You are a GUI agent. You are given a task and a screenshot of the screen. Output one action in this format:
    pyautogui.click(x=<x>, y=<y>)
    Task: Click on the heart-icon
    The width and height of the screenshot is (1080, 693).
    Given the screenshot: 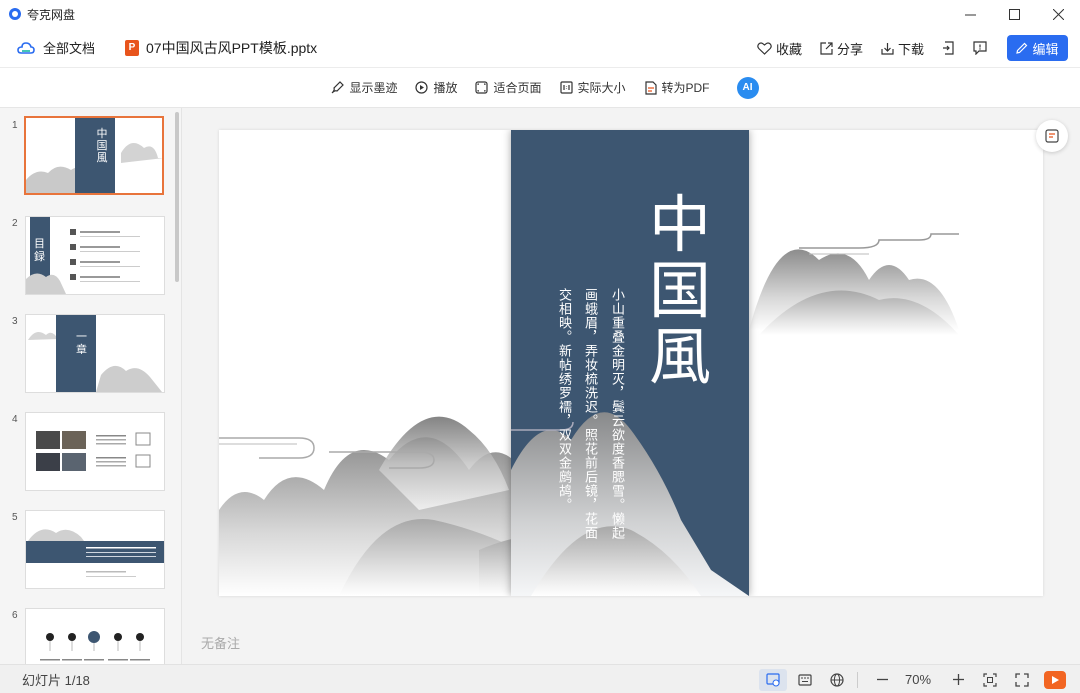 What is the action you would take?
    pyautogui.click(x=764, y=48)
    